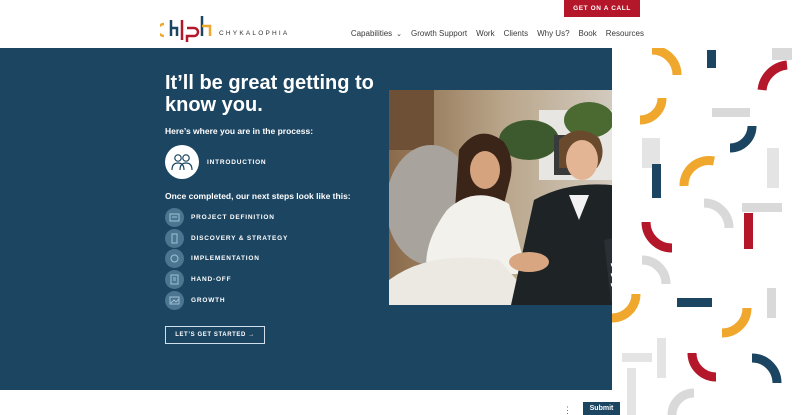 This screenshot has height=415, width=801. Describe the element at coordinates (306, 402) in the screenshot. I see `footer-strip` at that location.